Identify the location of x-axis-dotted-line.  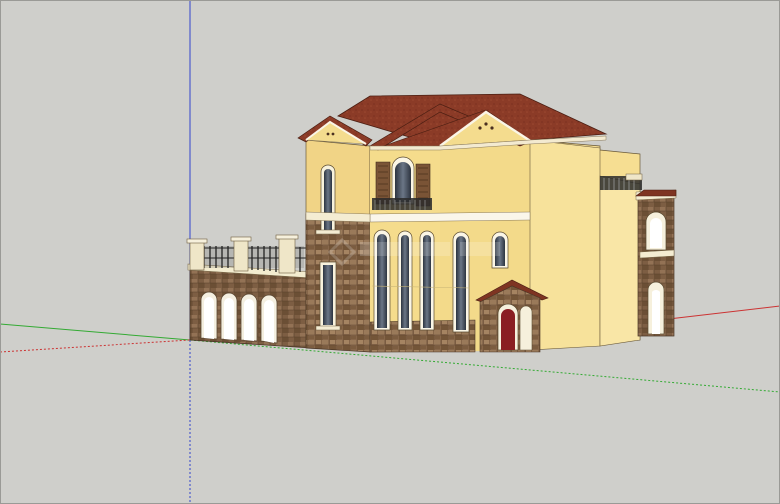
(95, 346).